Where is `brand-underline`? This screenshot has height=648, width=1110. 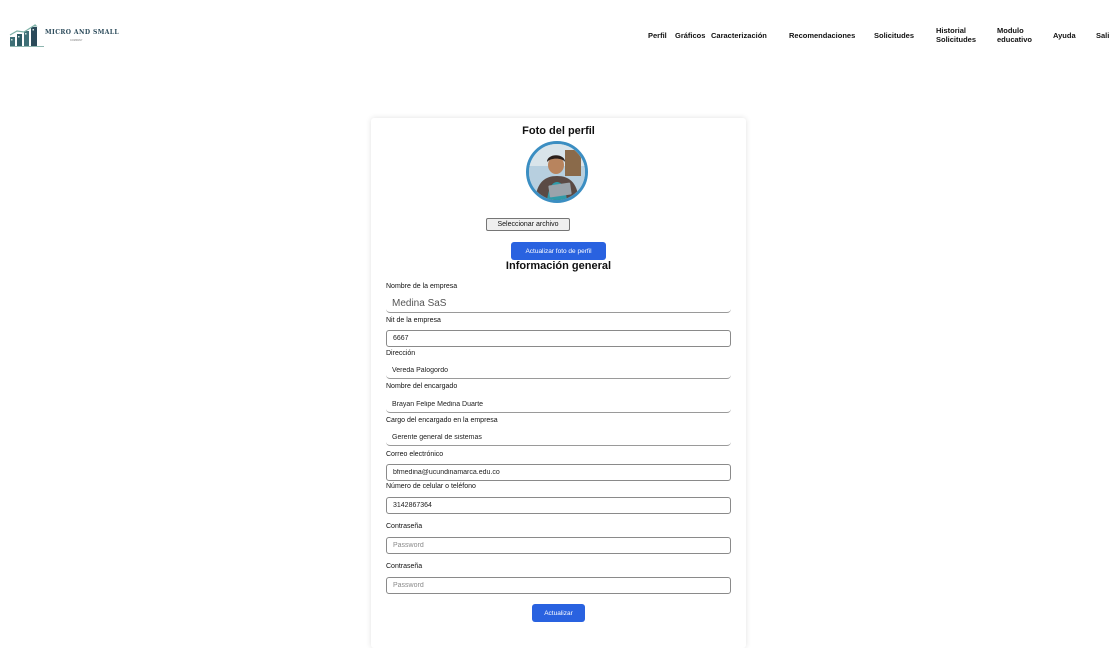
brand-underline is located at coordinates (27, 46).